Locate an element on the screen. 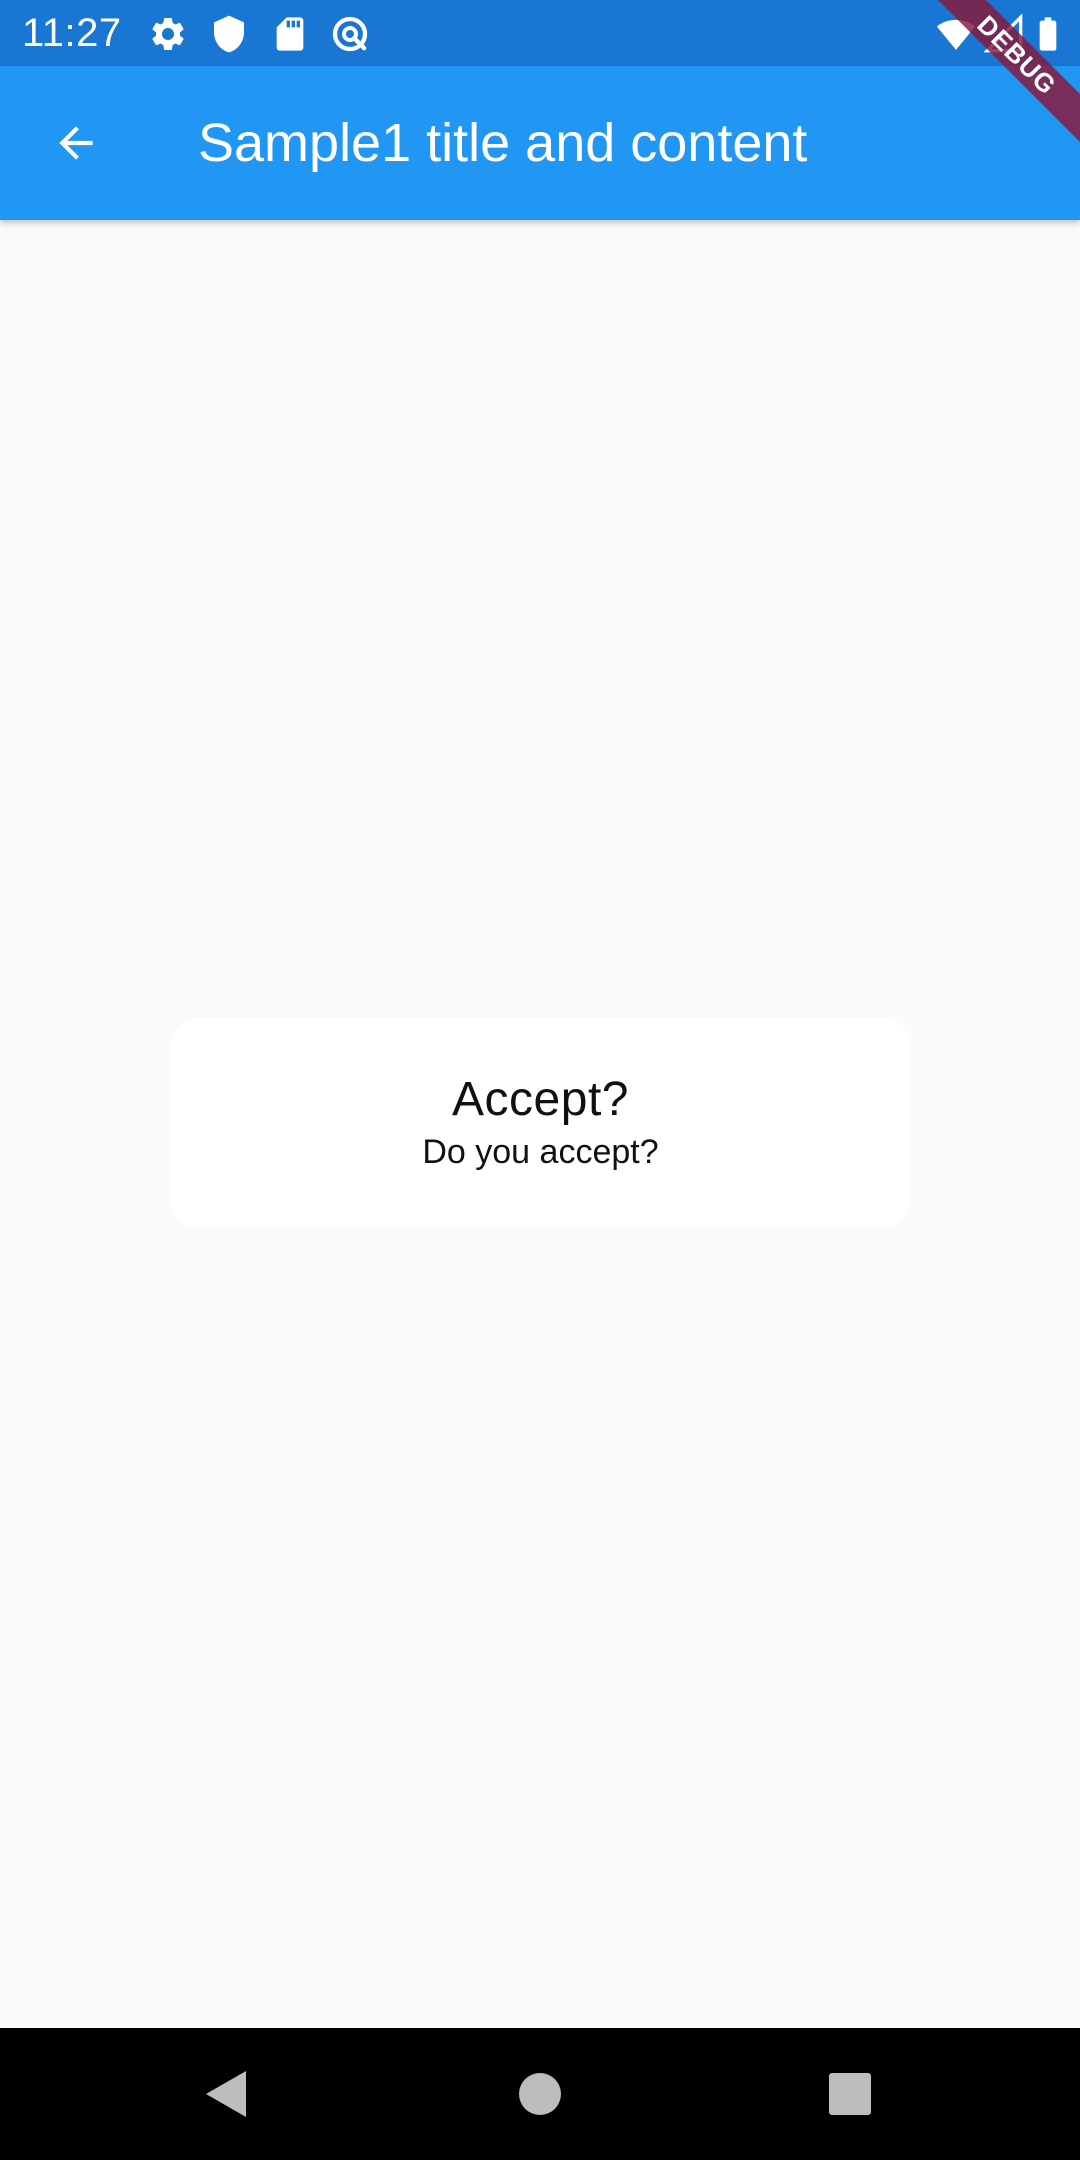  nav-home-button is located at coordinates (540, 2094).